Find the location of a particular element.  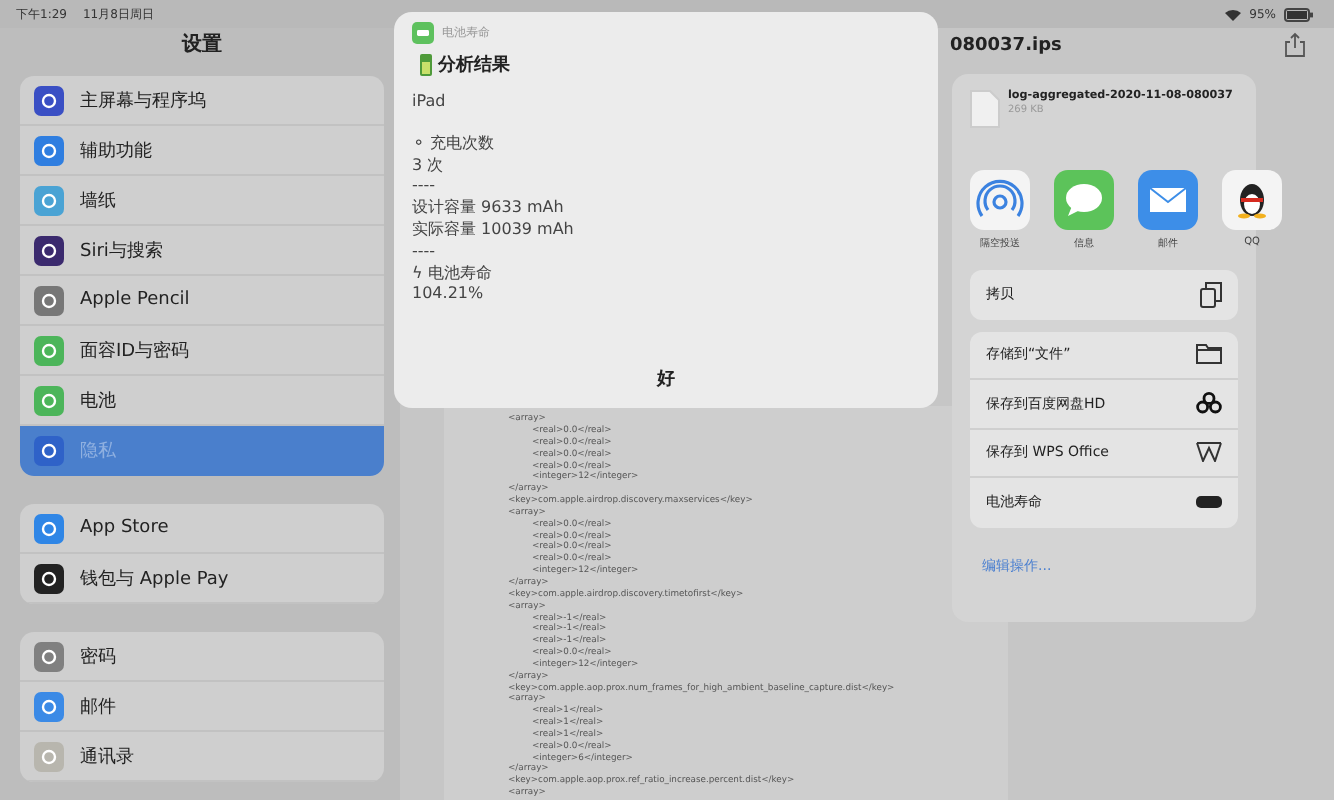

settings-item: 辅助功能 is located at coordinates (202, 151).